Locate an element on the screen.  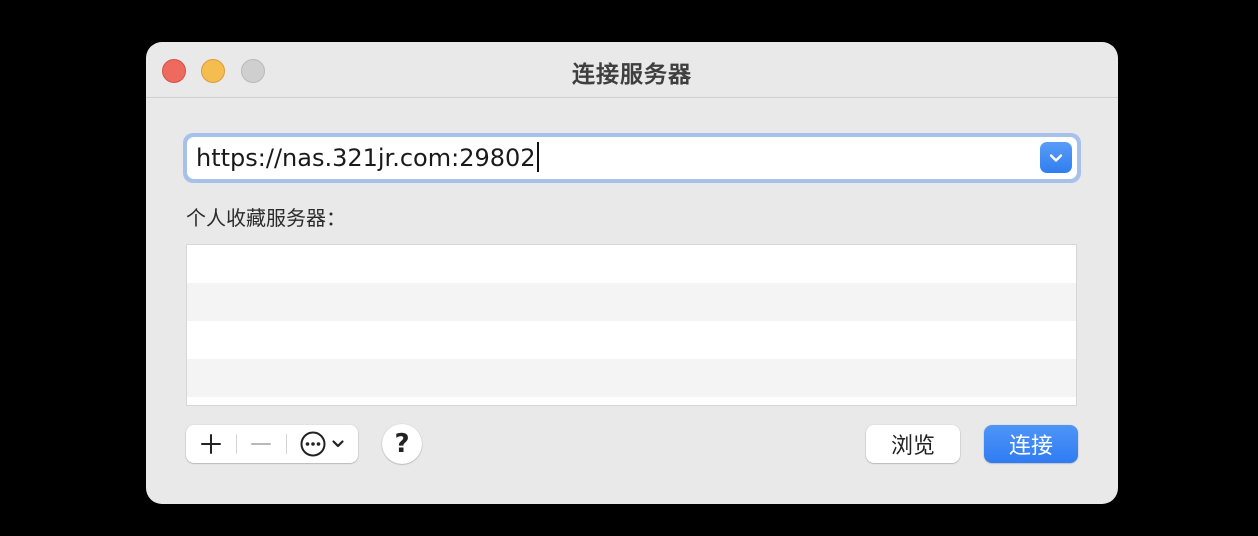
connect-button: 连接 is located at coordinates (1031, 444).